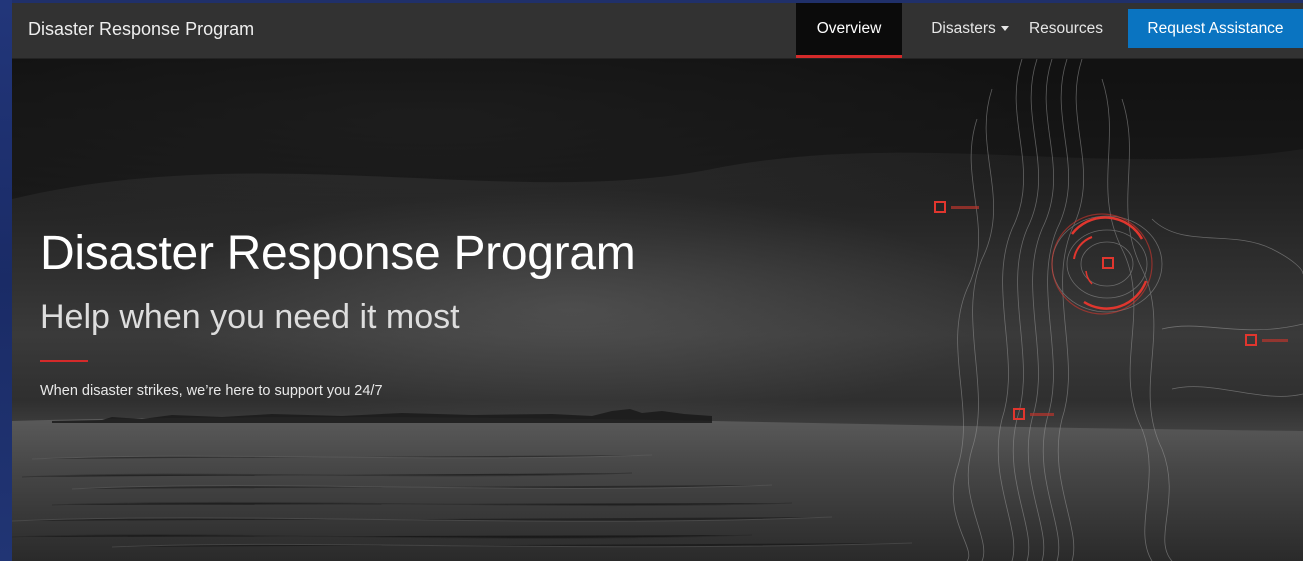 This screenshot has height=561, width=1303. Describe the element at coordinates (64, 361) in the screenshot. I see `accent-divider` at that location.